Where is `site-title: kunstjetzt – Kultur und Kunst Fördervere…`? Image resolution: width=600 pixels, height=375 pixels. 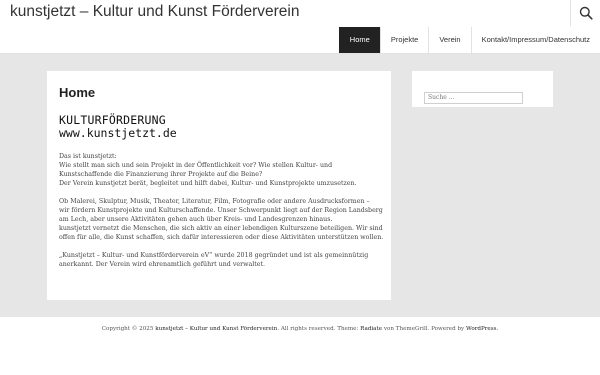 site-title: kunstjetzt – Kultur und Kunst Fördervere… is located at coordinates (154, 12).